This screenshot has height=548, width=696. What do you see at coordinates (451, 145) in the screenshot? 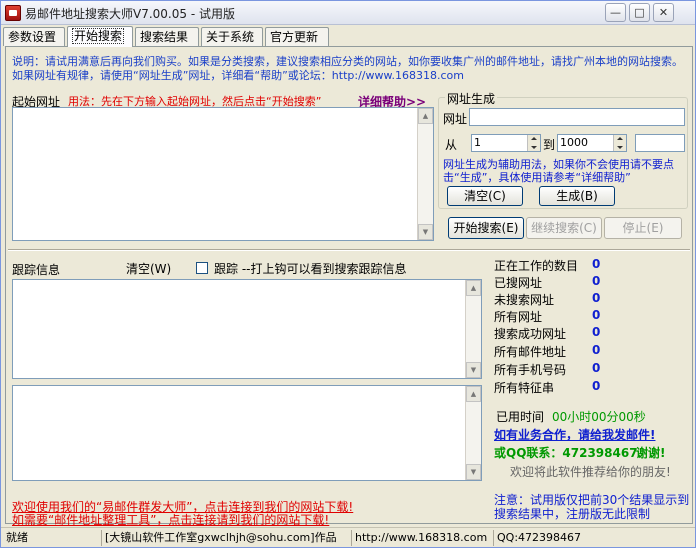
I see `from-label: 从` at bounding box center [451, 145].